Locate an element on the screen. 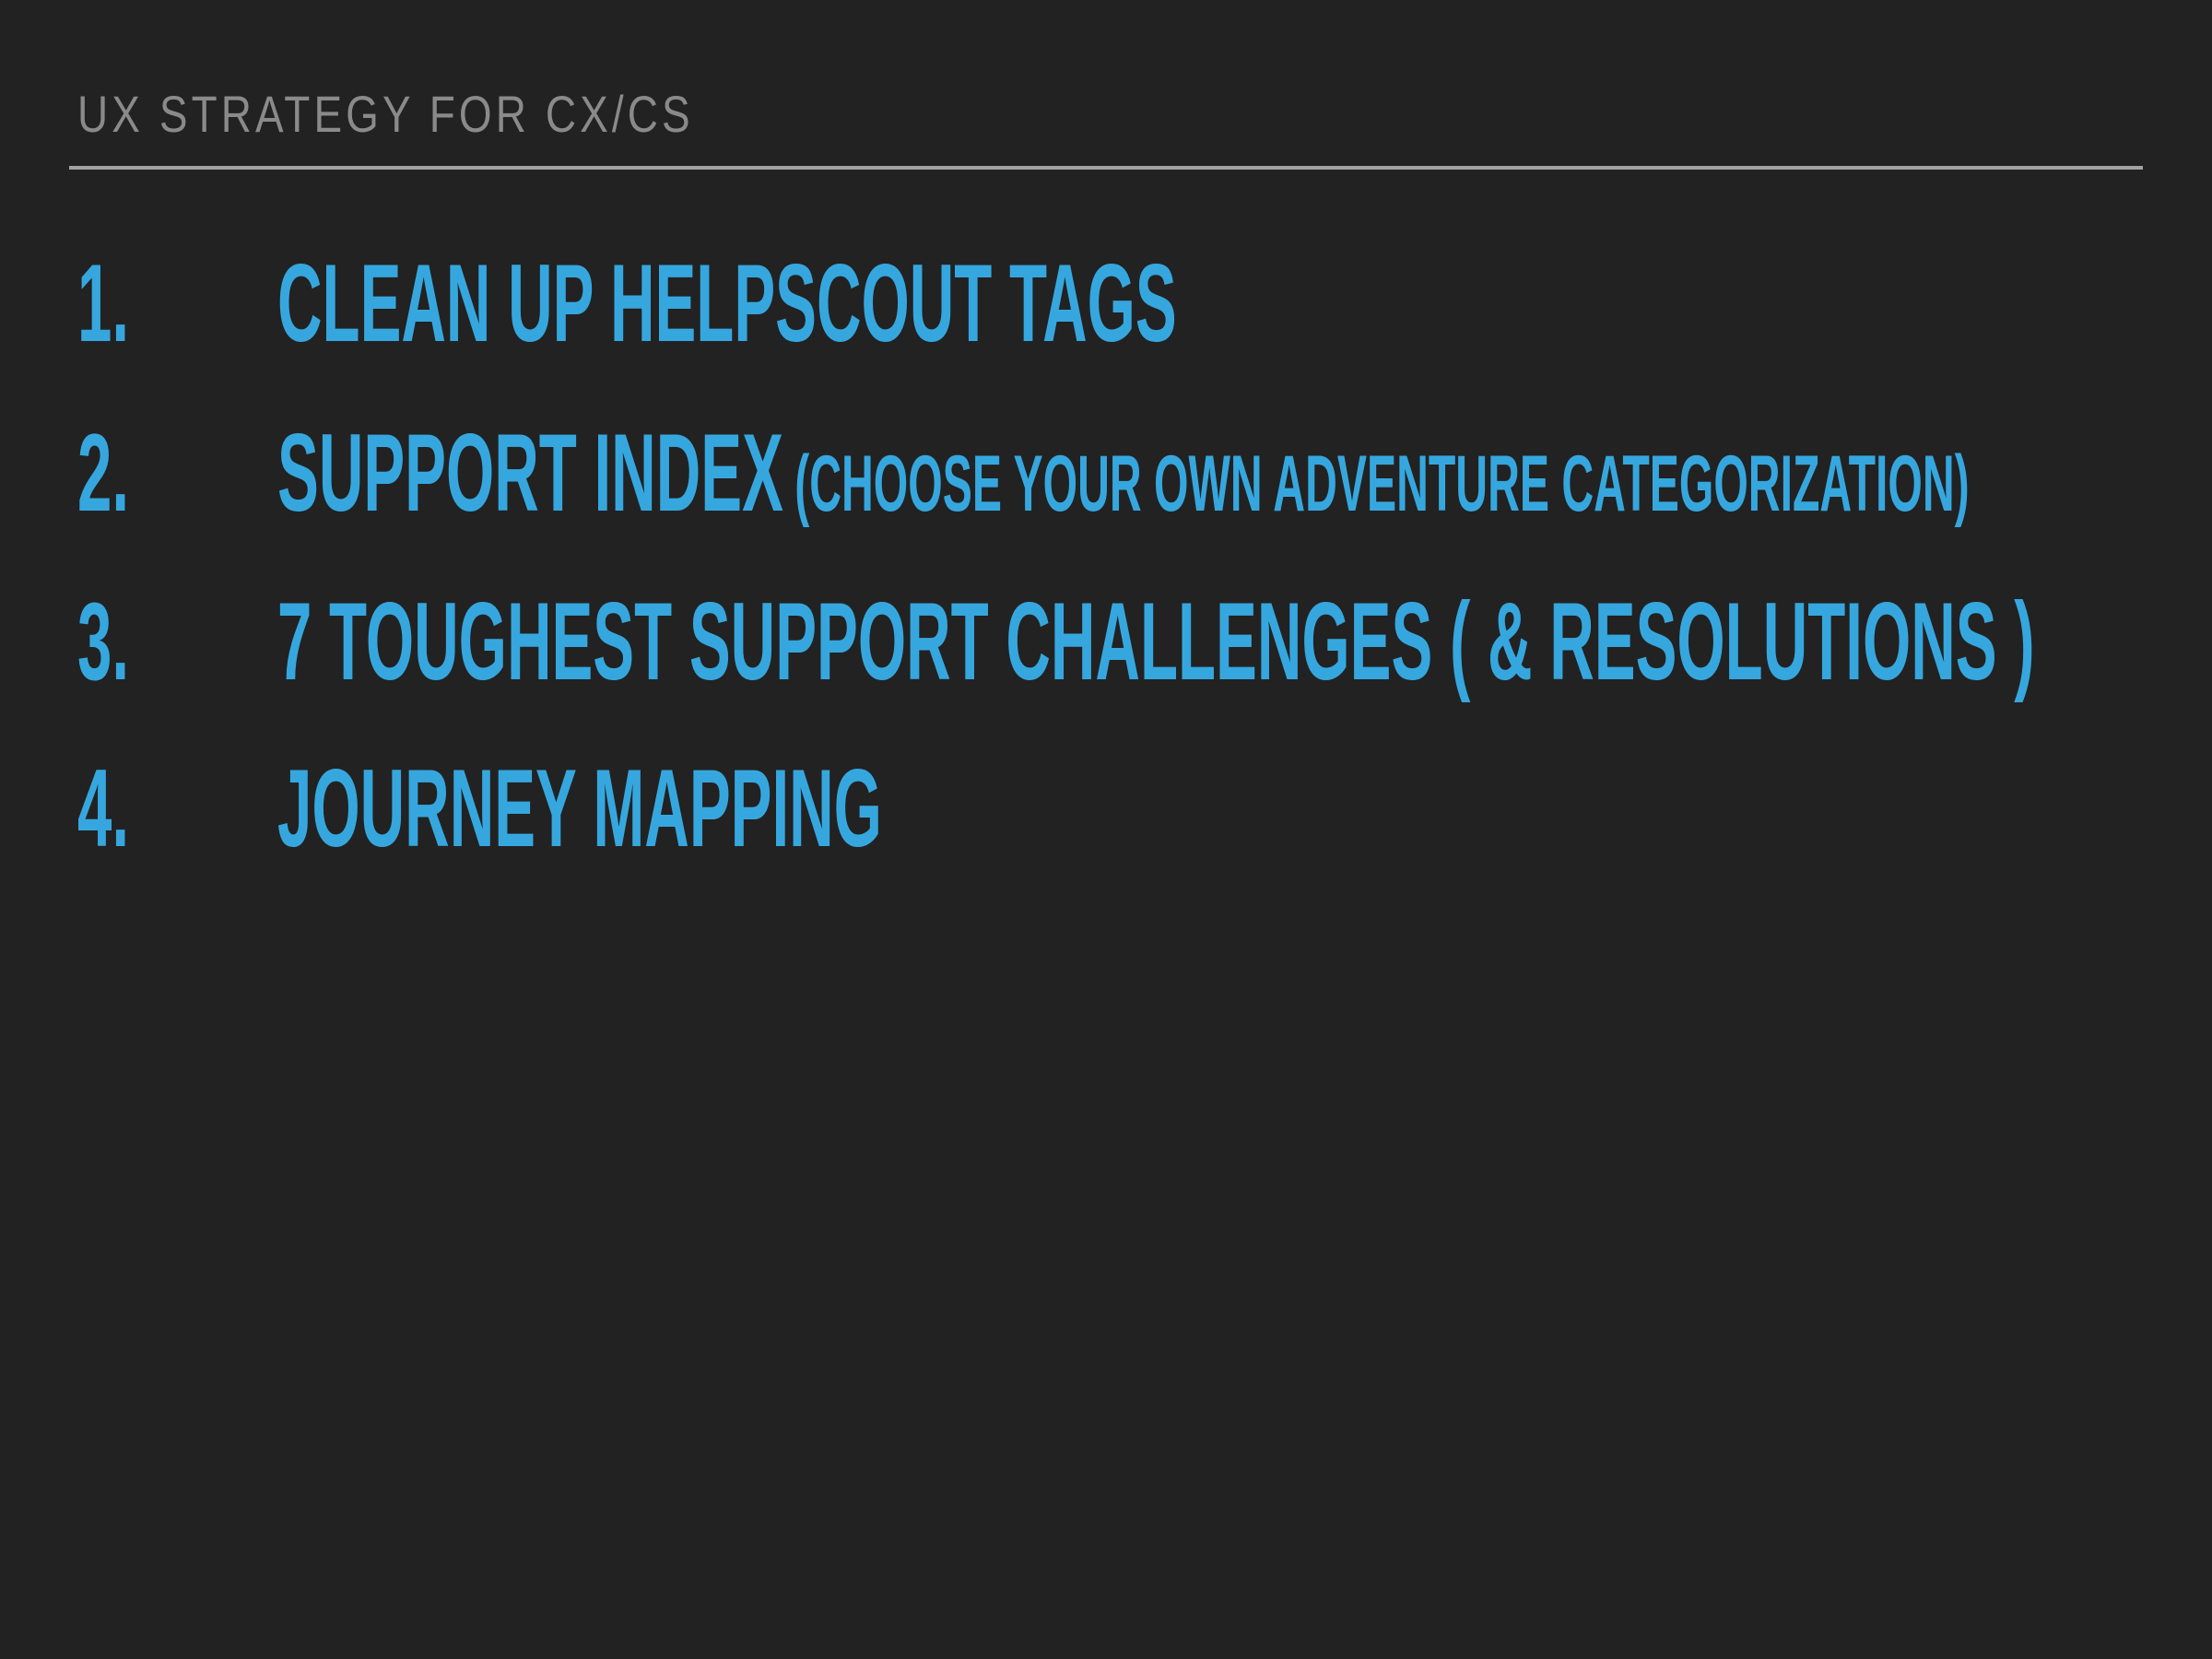 The height and width of the screenshot is (1659, 2212). list-text: JOURNEY MAPPING is located at coordinates (579, 808).